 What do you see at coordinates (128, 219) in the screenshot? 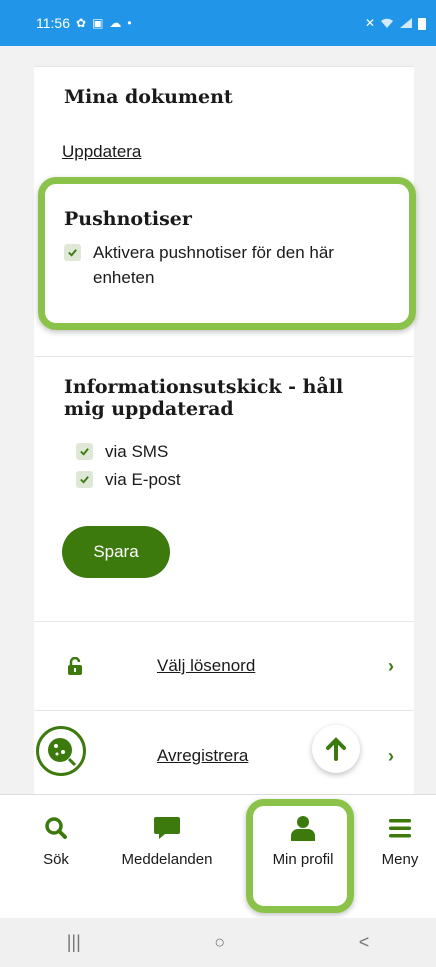
I see `push-title: Pushnotiser` at bounding box center [128, 219].